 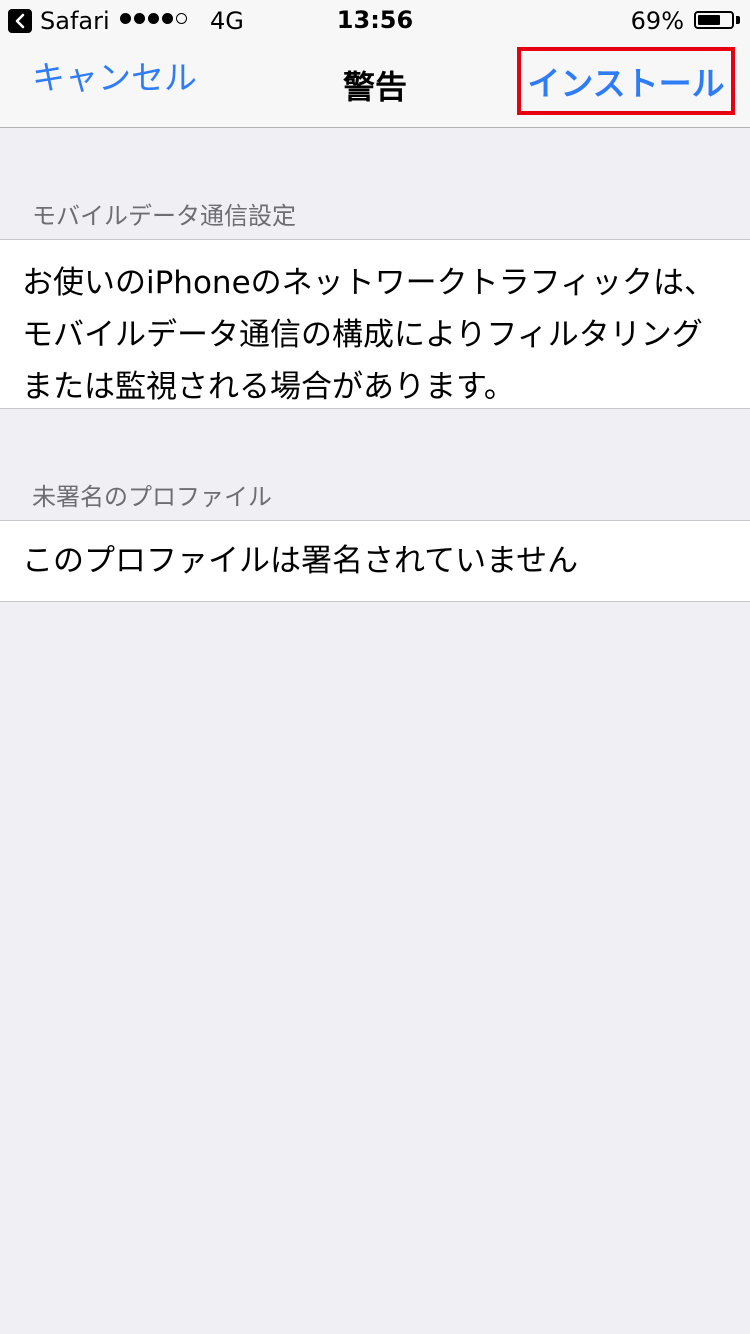 I want to click on battery-tip, so click(x=738, y=20).